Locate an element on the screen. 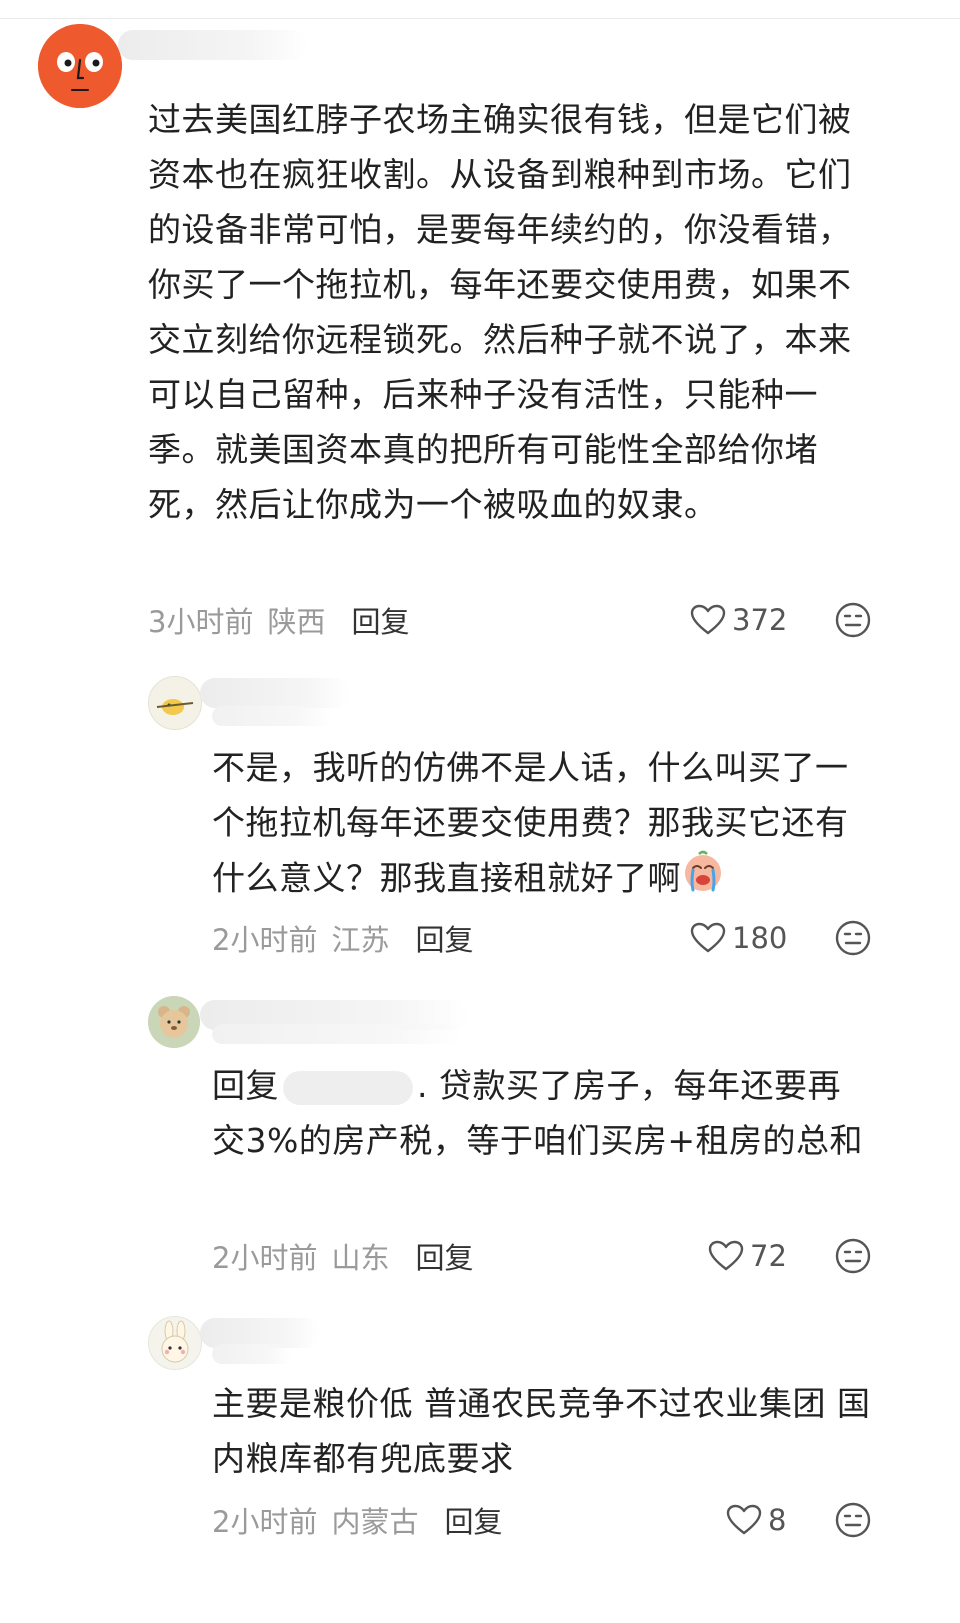 This screenshot has height=1623, width=960. like-button: 372 is located at coordinates (738, 620).